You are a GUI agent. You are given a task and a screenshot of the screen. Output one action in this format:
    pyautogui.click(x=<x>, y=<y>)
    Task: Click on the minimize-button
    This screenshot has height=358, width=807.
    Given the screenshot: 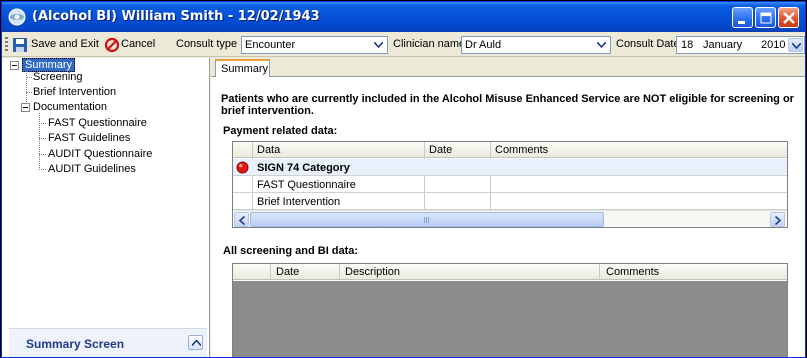 What is the action you would take?
    pyautogui.click(x=742, y=17)
    